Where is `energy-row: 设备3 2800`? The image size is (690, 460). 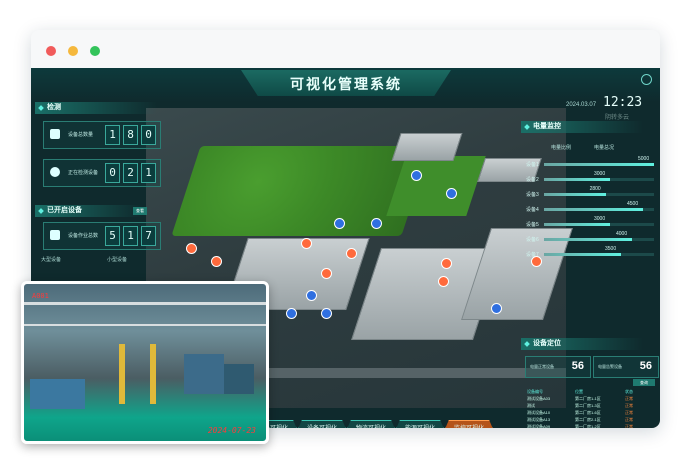 energy-row: 设备3 2800 is located at coordinates (591, 193).